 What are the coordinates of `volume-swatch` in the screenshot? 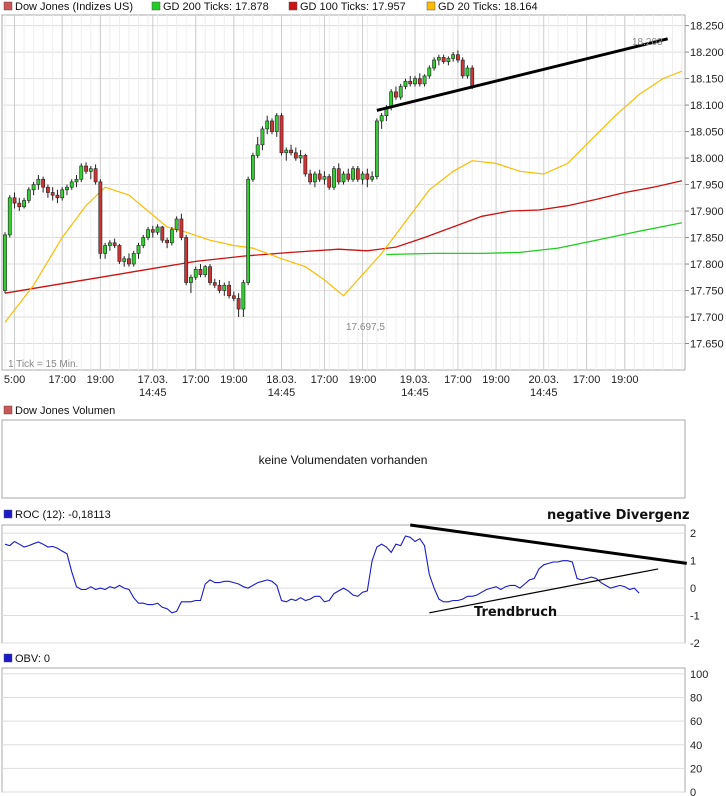 It's located at (8, 410).